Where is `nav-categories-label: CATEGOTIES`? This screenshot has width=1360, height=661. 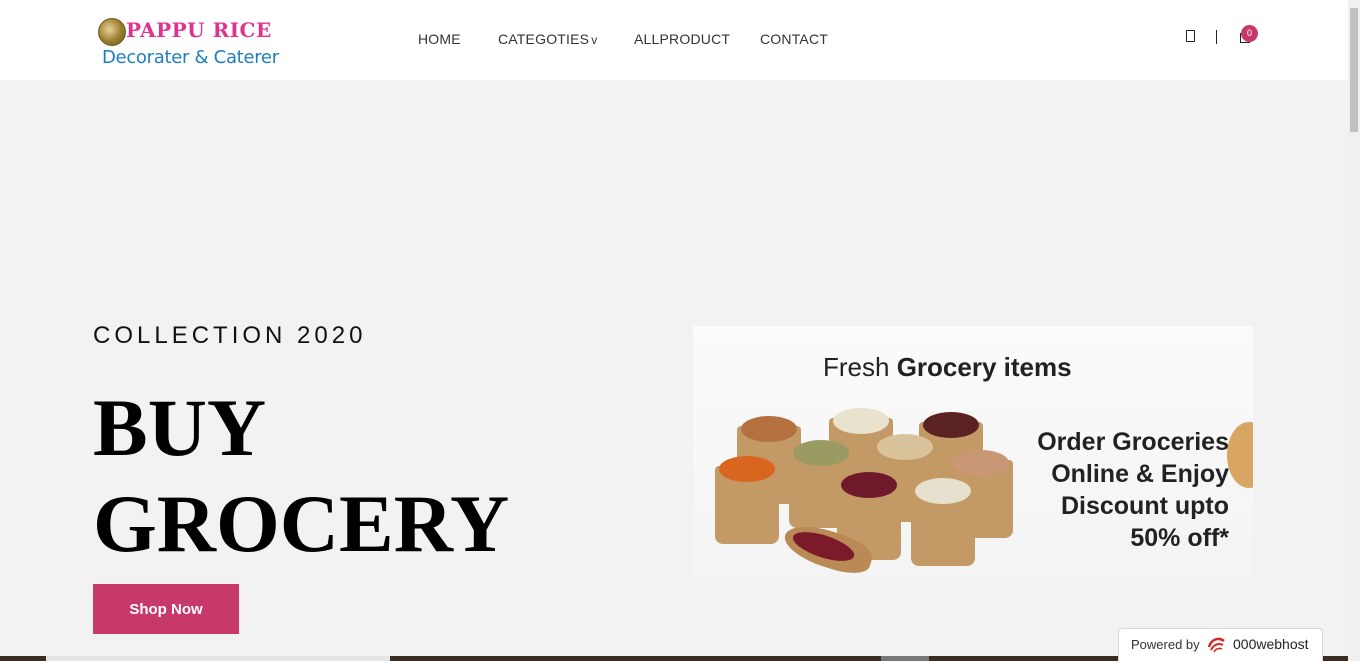 nav-categories-label: CATEGOTIES is located at coordinates (544, 39).